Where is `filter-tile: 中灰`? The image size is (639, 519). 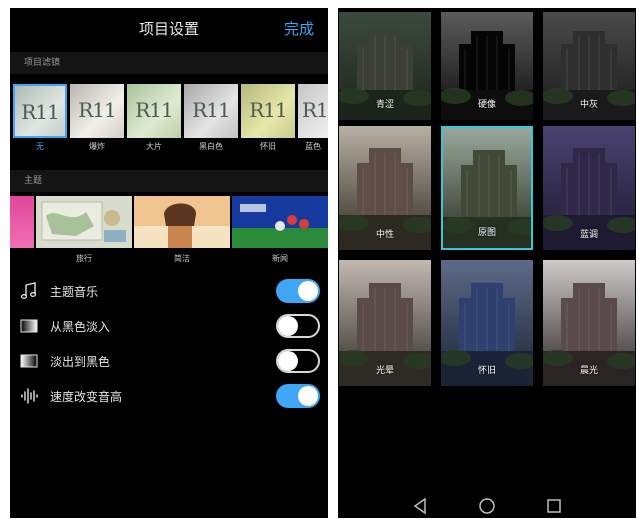
filter-tile: 中灰 is located at coordinates (589, 66).